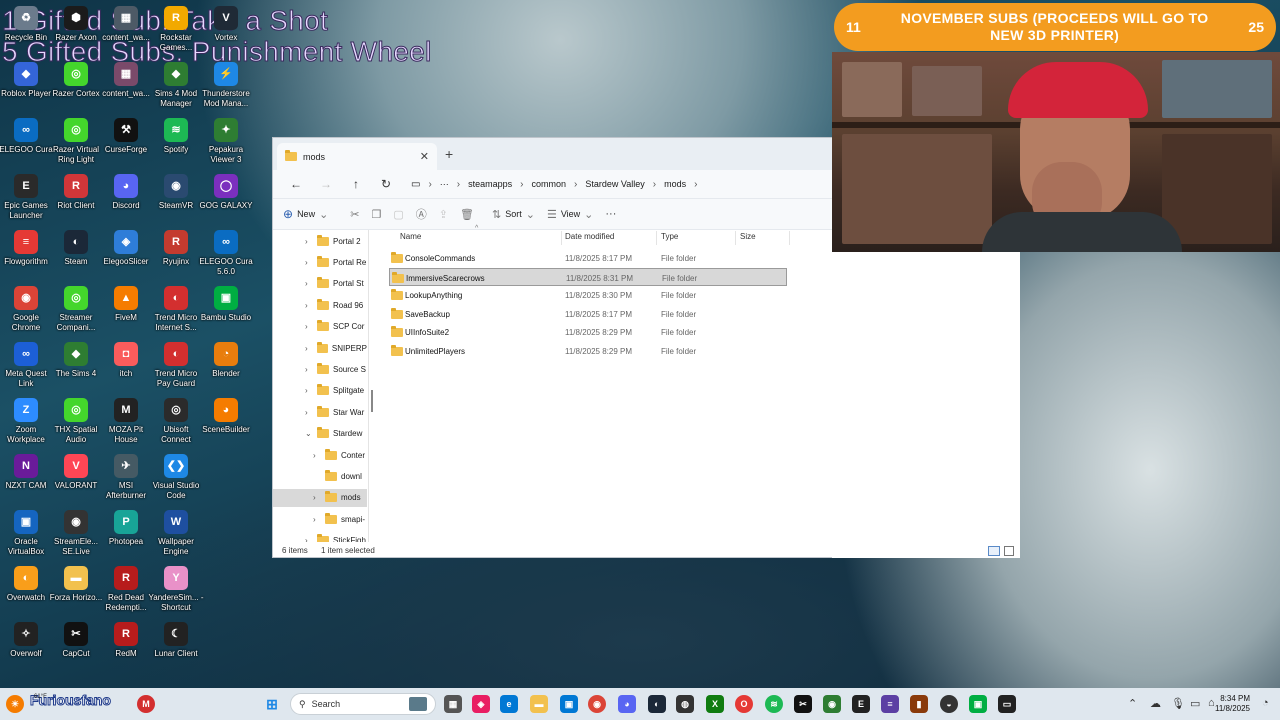 This screenshot has width=1280, height=720. Describe the element at coordinates (27, 197) in the screenshot. I see `desktop-icon: E Epic Games Launcher` at that location.